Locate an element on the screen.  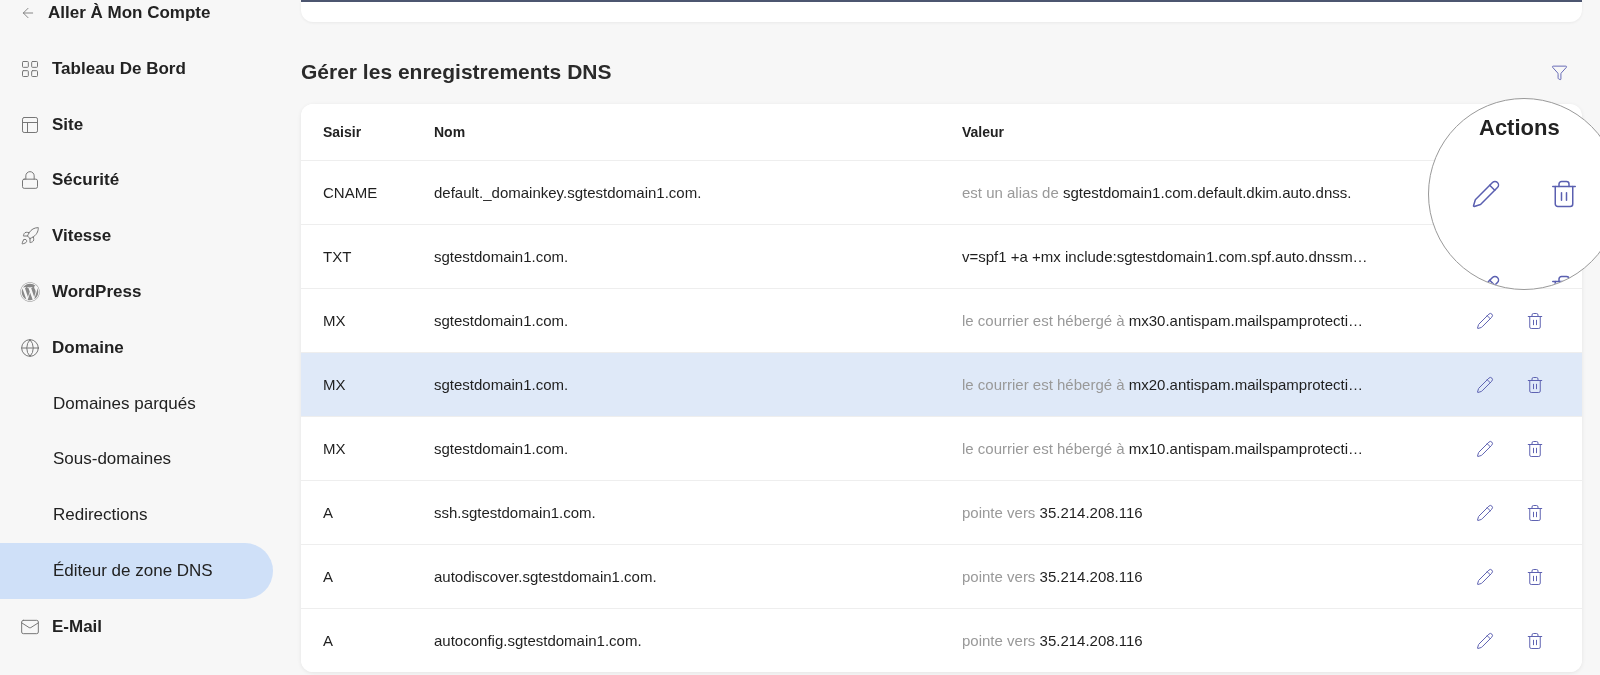
column-header: Valeur is located at coordinates (984, 132).